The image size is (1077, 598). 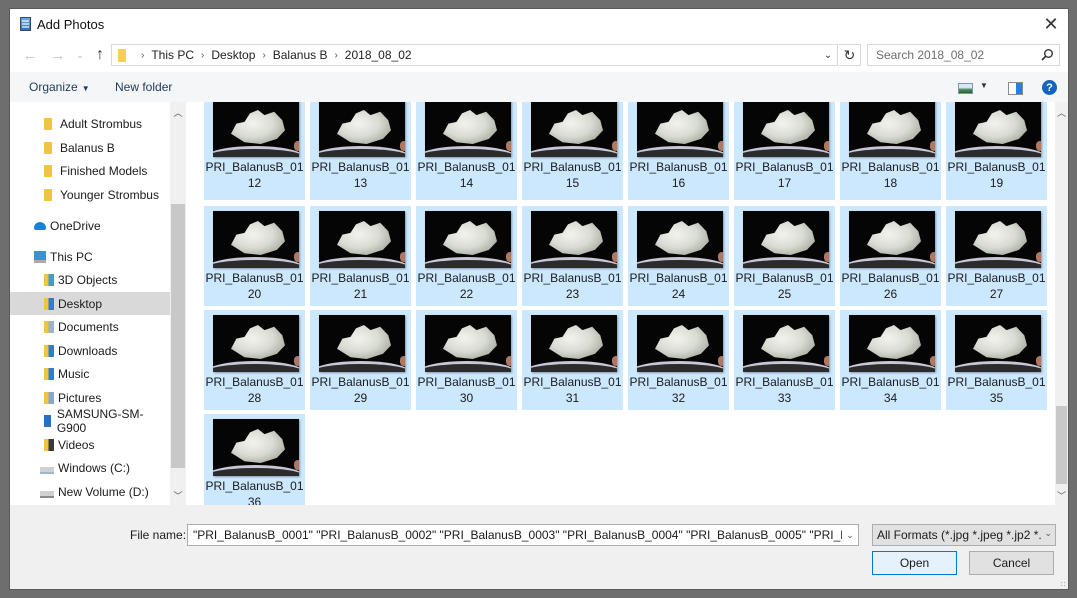 I want to click on file-tile: PRI_BalanusB_01 26, so click(x=890, y=256).